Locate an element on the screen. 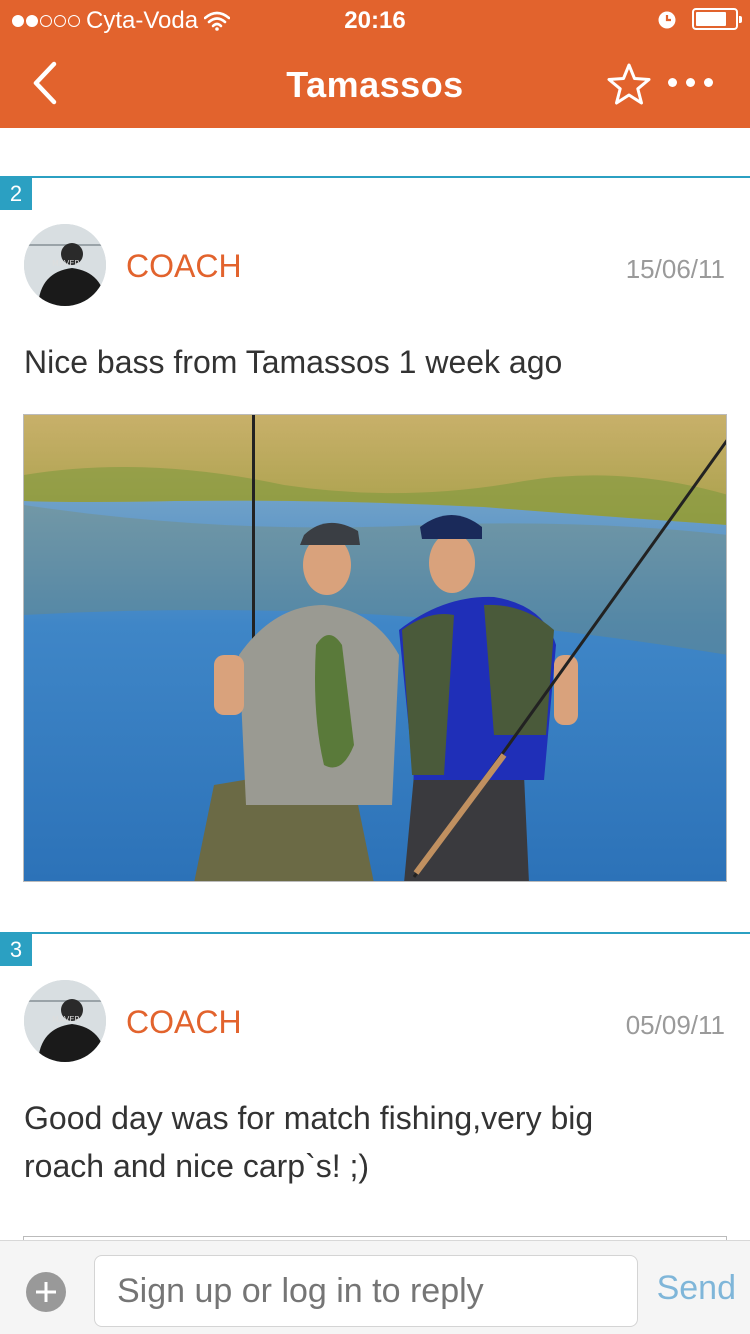 The height and width of the screenshot is (1334, 750). battery-icon is located at coordinates (717, 19).